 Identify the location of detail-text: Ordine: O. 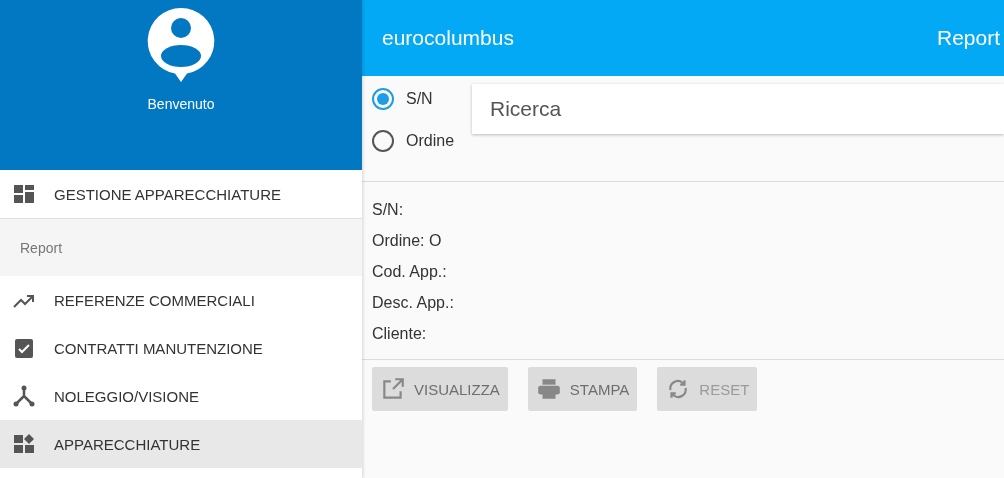
(407, 241).